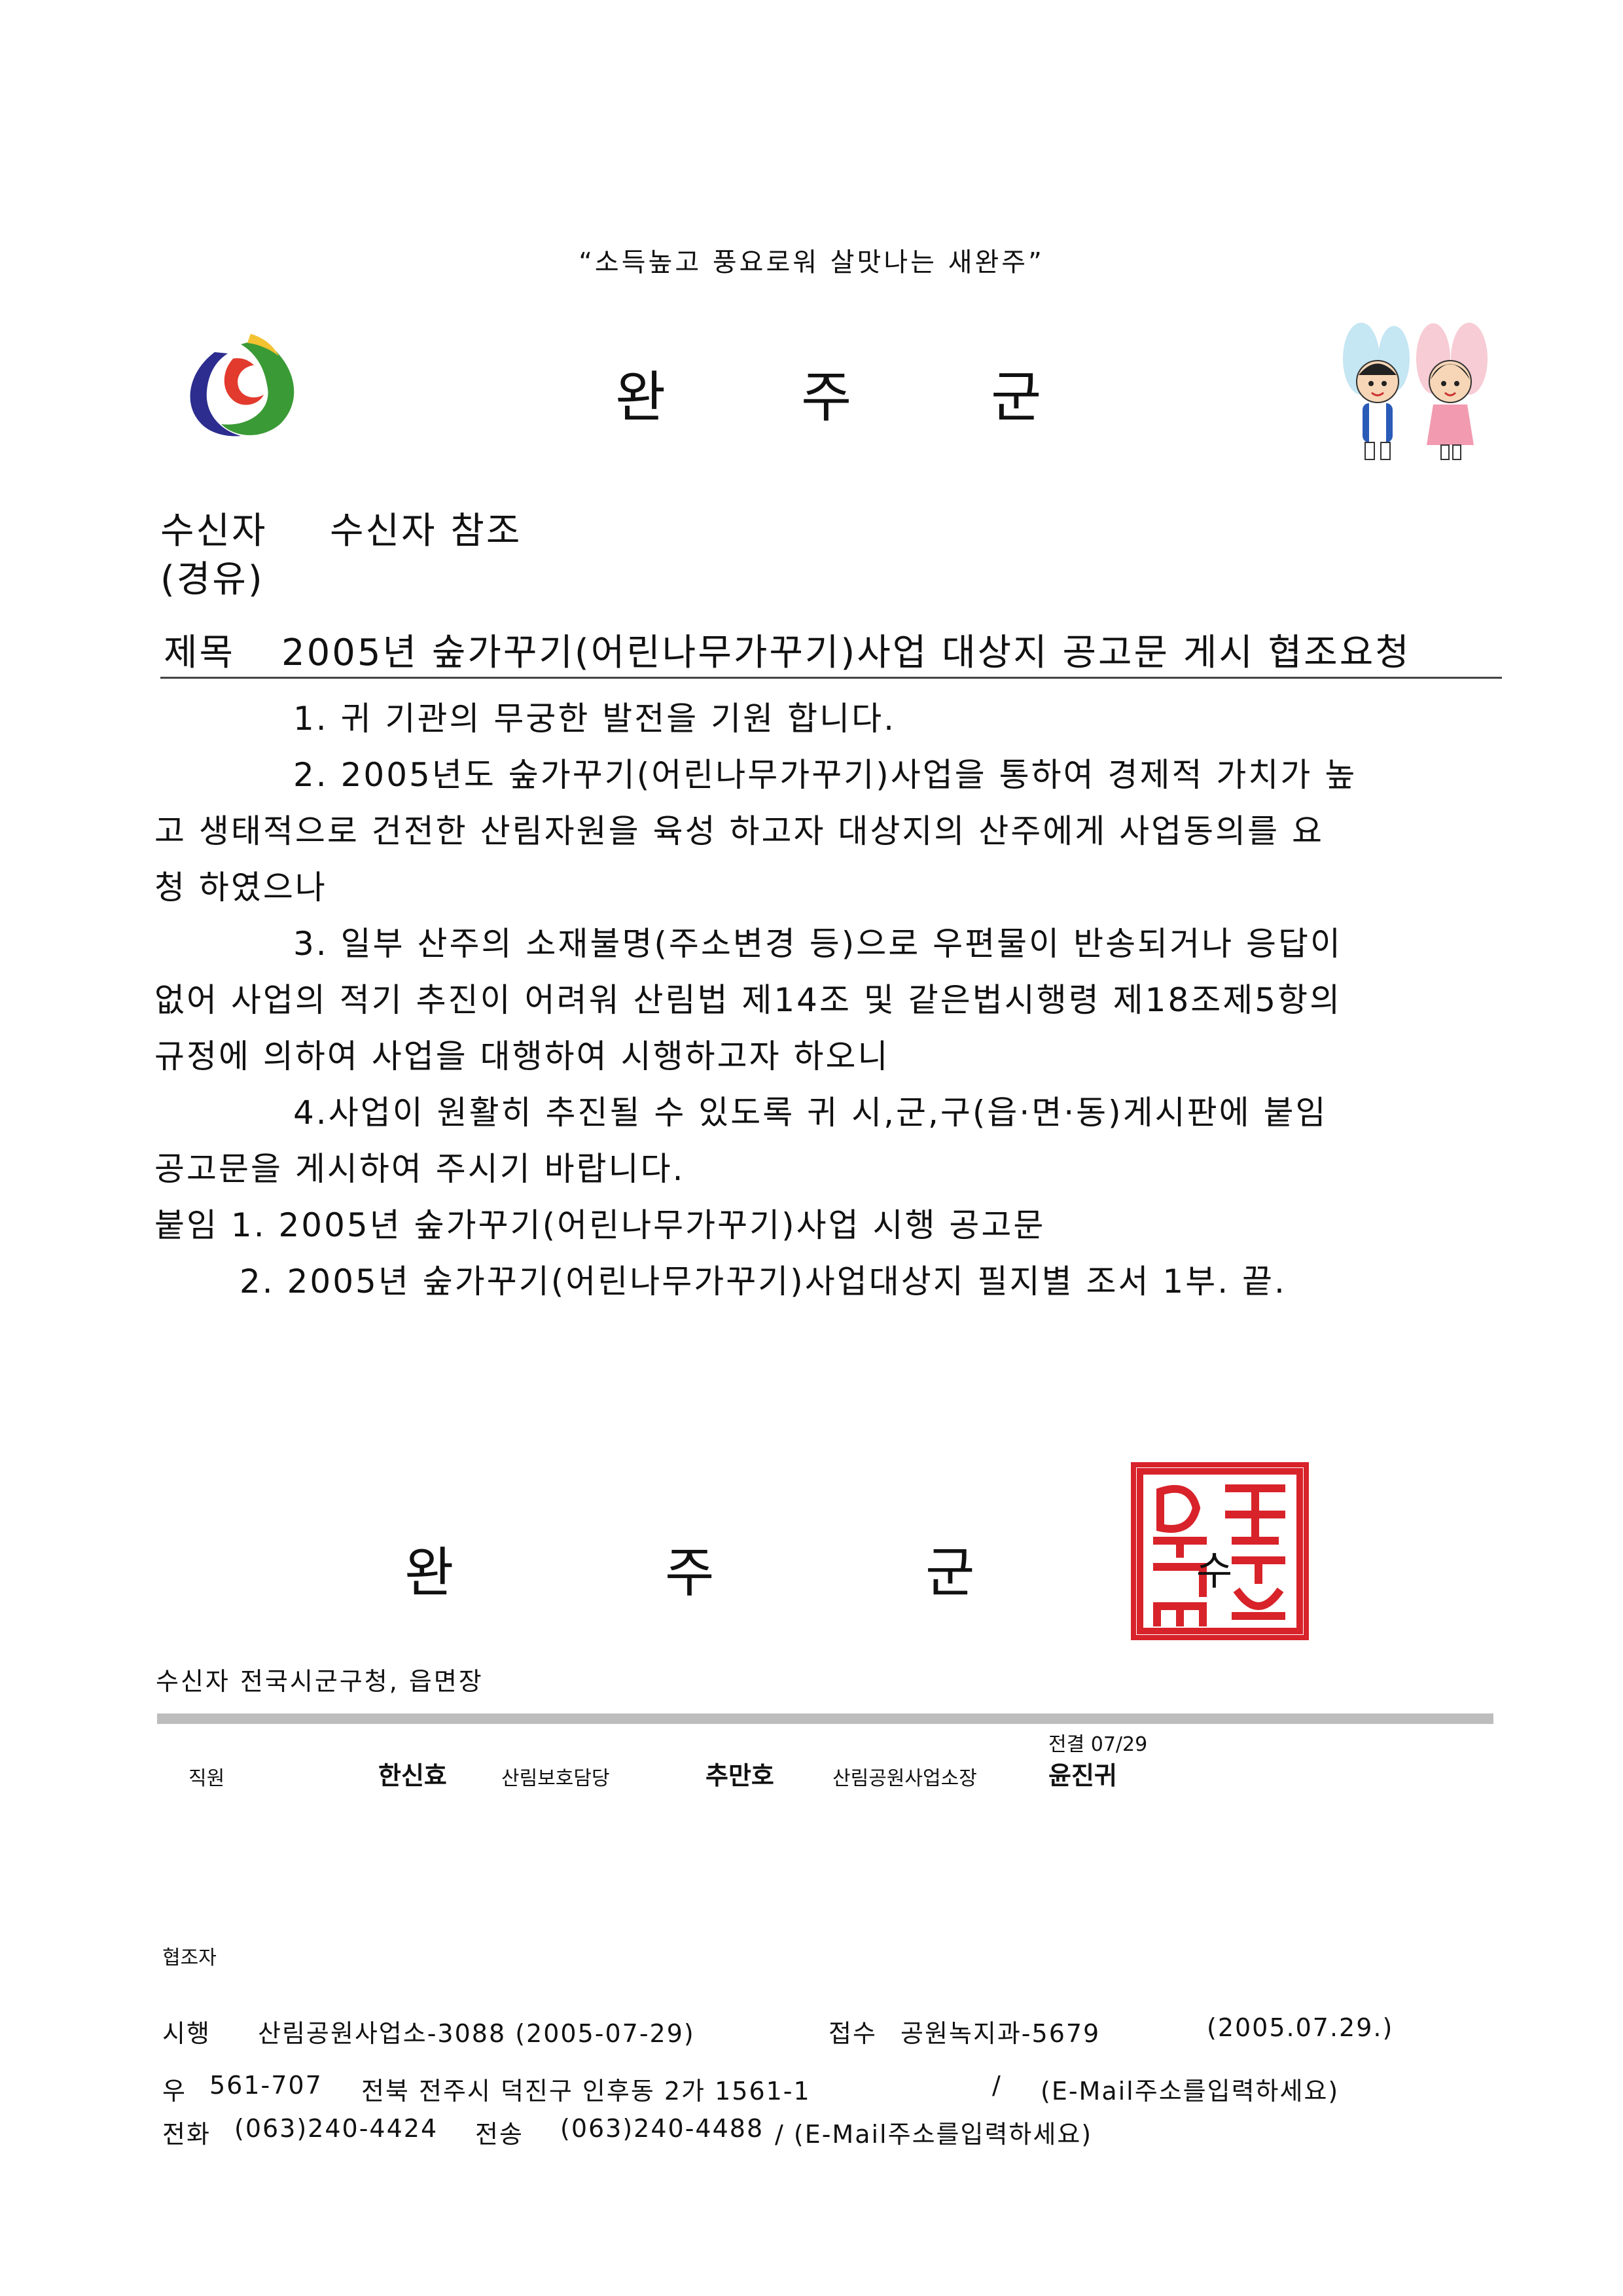 The width and height of the screenshot is (1623, 2296). I want to click on approval-head-name: 윤진귀, so click(1082, 1775).